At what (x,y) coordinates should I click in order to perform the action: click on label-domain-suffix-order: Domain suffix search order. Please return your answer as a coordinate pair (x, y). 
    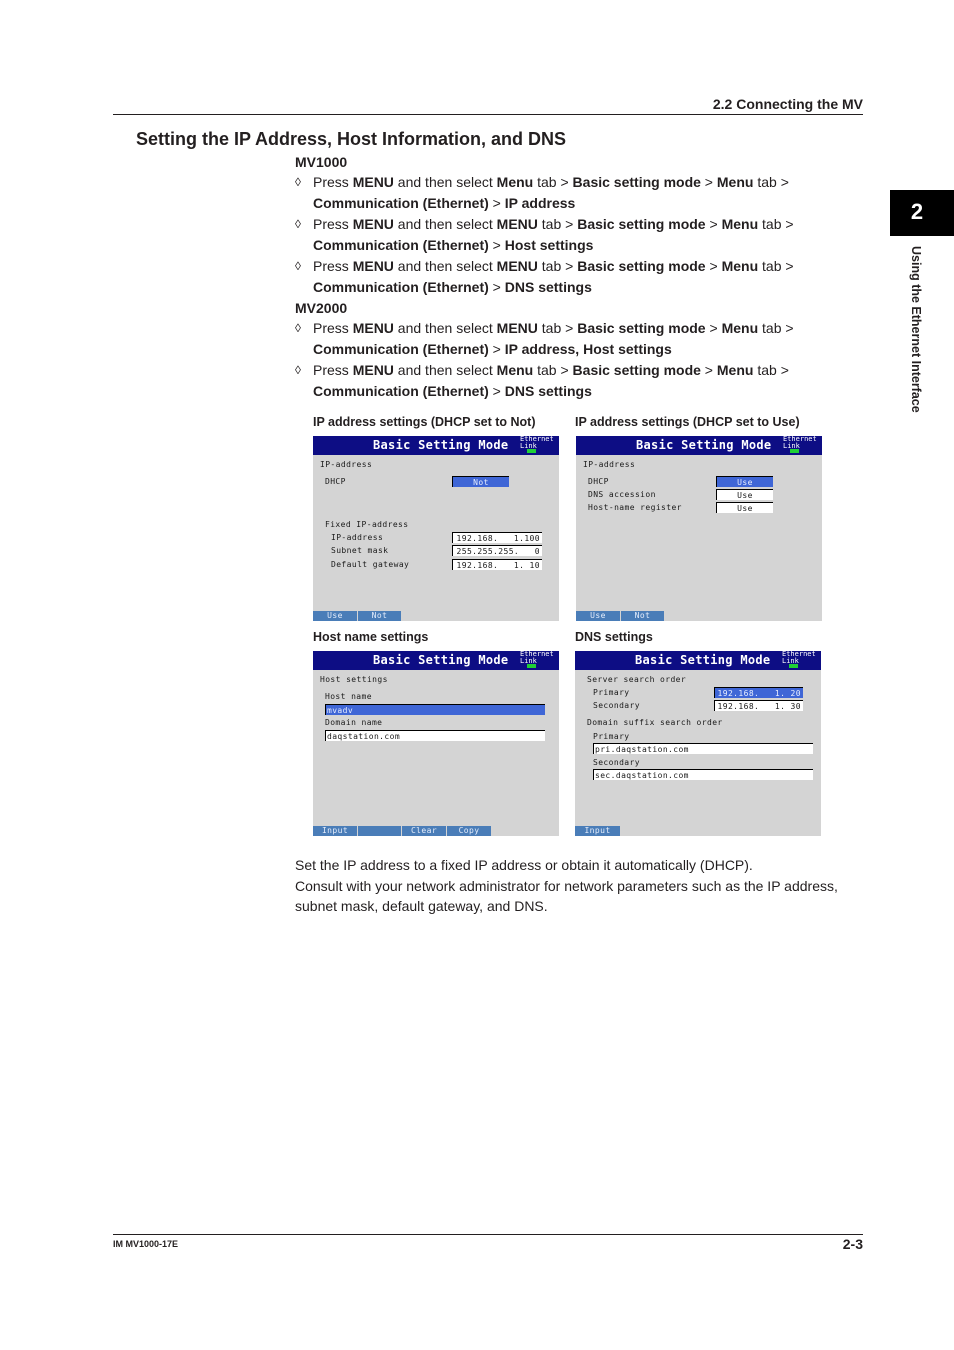
    Looking at the image, I should click on (655, 722).